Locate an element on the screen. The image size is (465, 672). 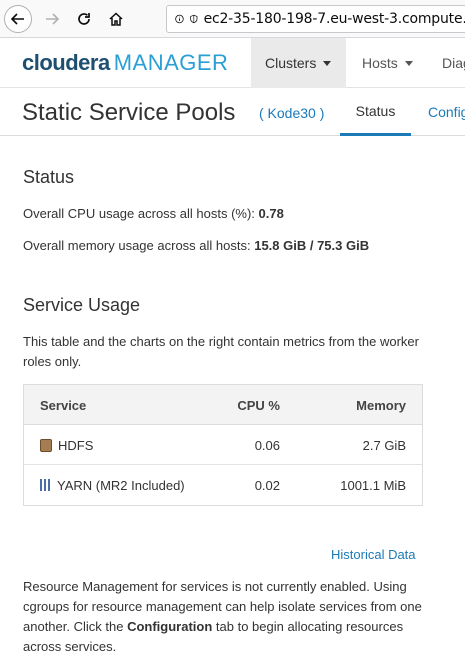
browser-toolbar: ec2-35-180-198-7.eu-west-3.compute.a is located at coordinates (232, 19).